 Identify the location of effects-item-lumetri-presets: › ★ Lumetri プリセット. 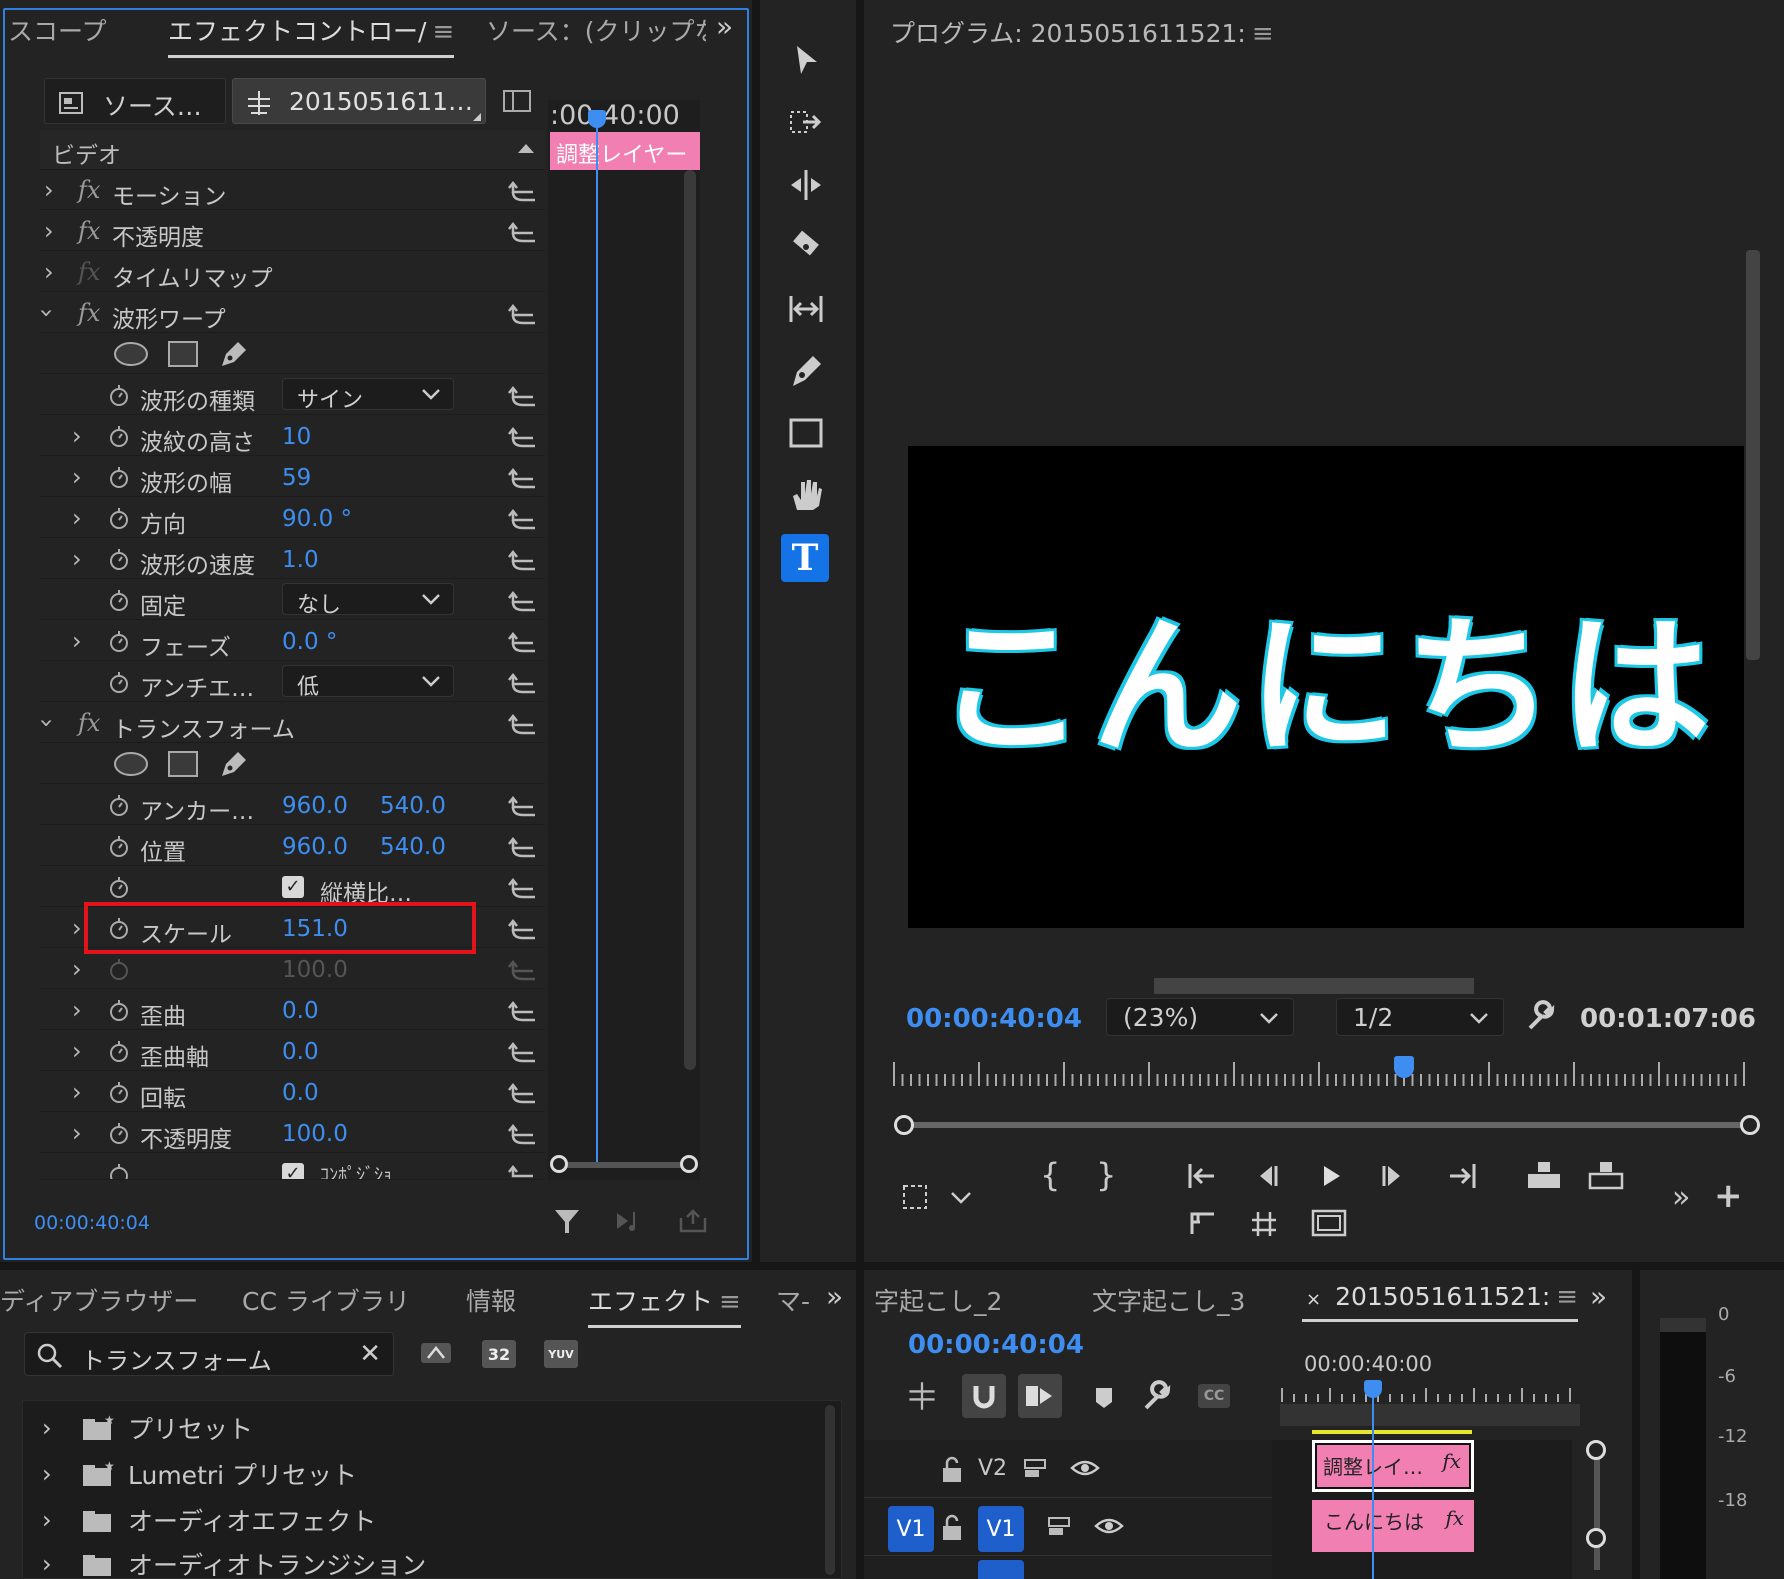
(199, 1474).